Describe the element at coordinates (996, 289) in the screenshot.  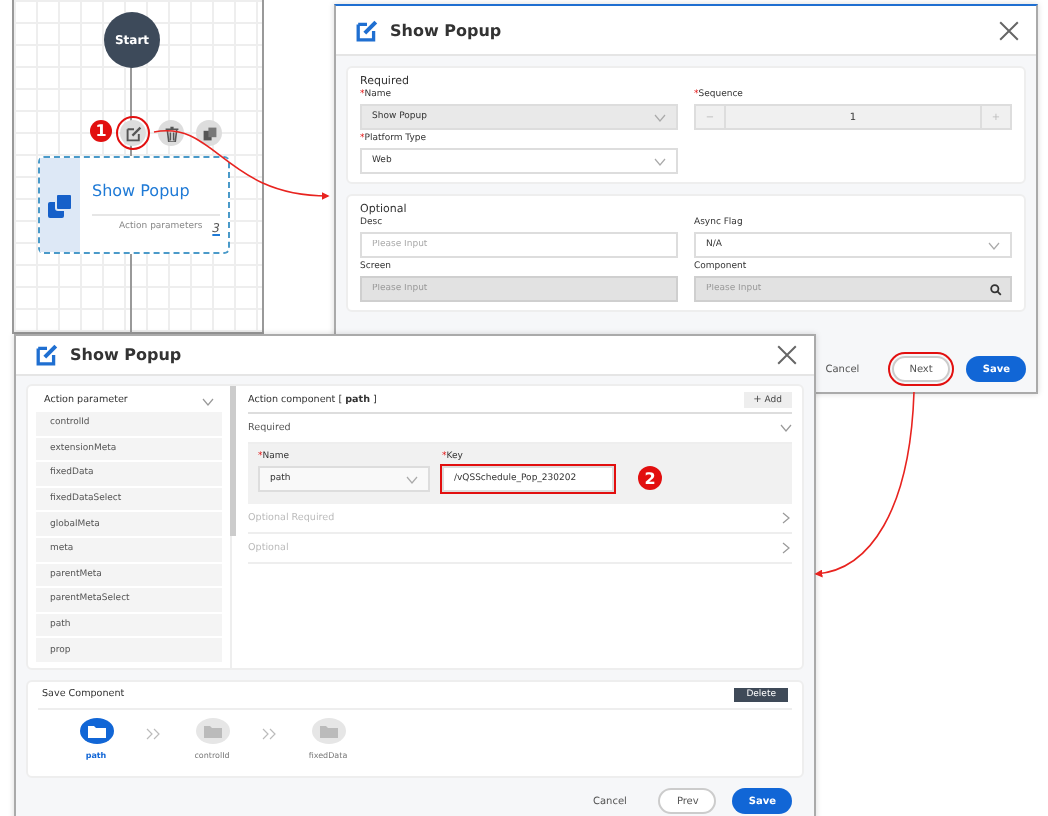
I see `search-icon` at that location.